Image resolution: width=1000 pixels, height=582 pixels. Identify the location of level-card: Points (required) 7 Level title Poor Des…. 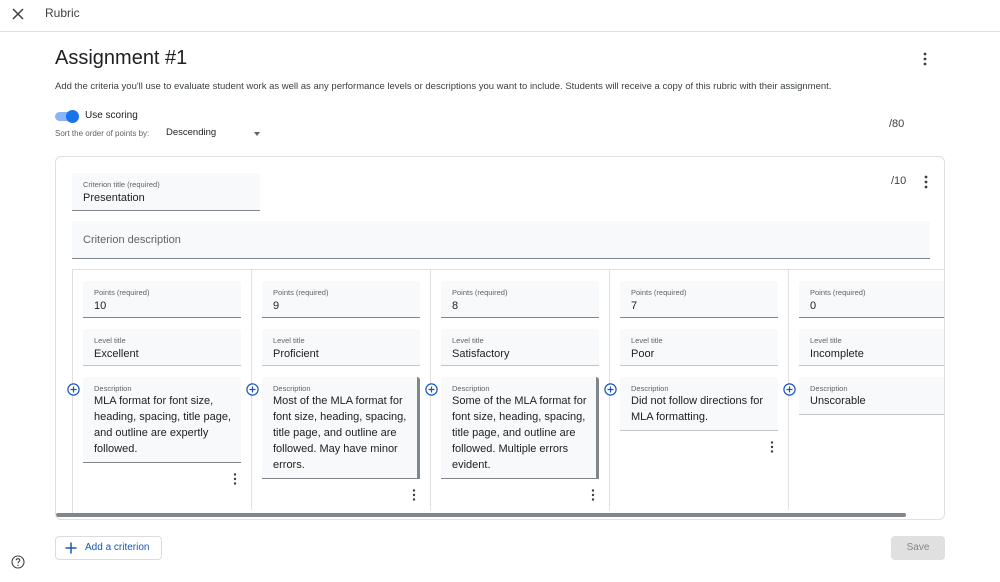
(699, 390).